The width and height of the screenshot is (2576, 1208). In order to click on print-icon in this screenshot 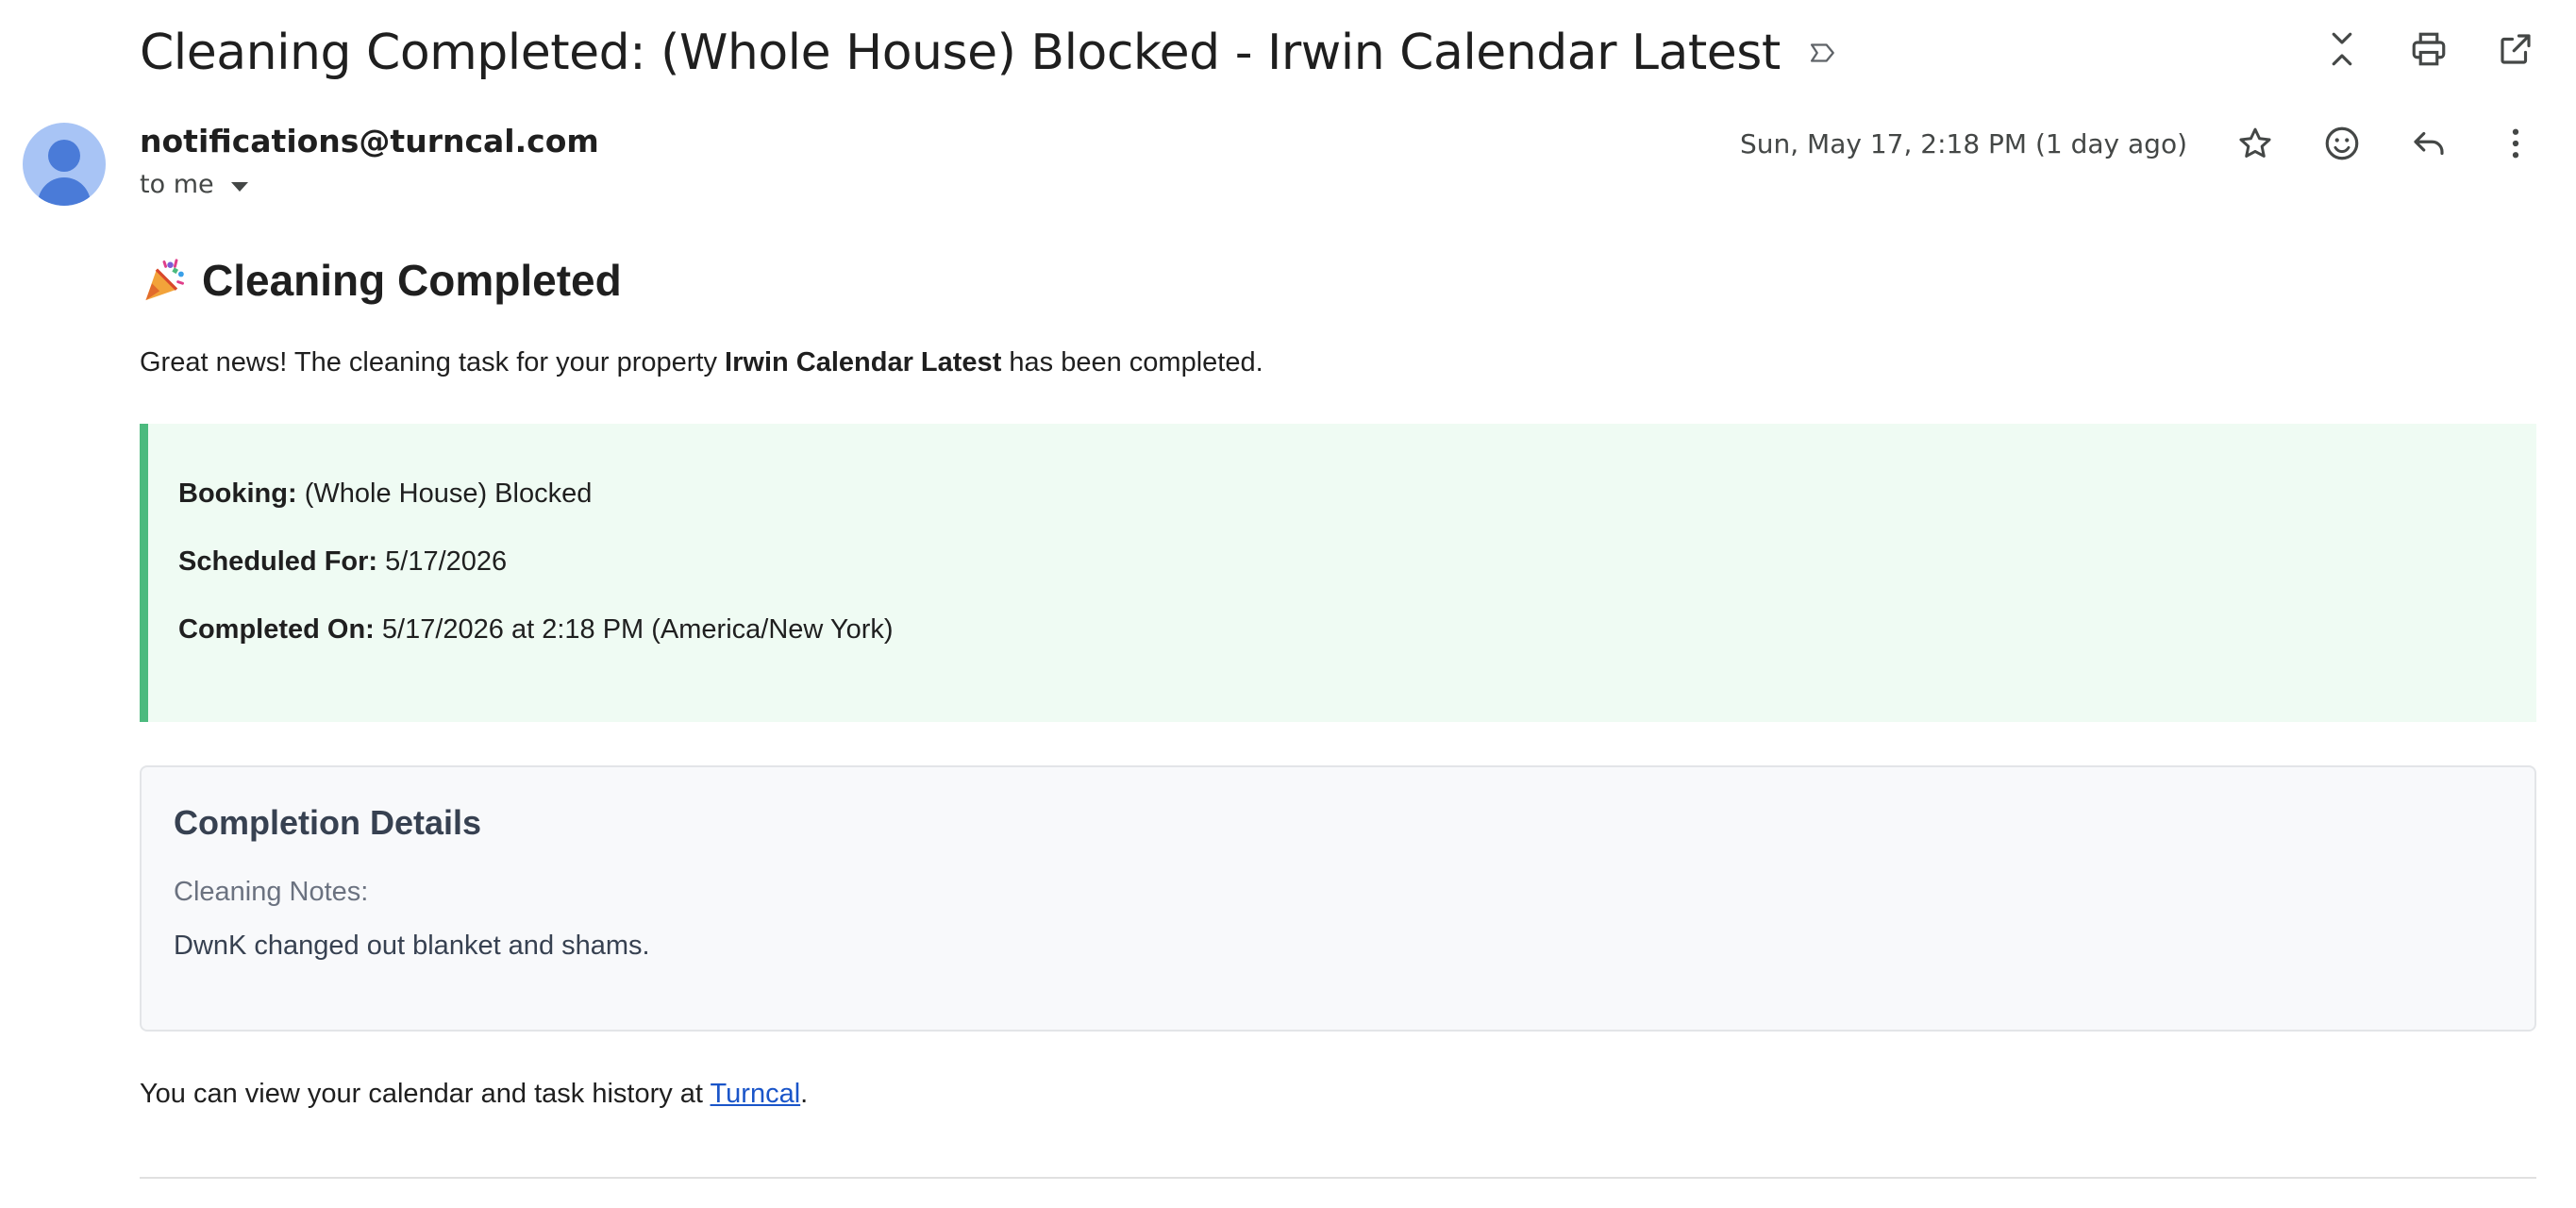, I will do `click(2428, 49)`.